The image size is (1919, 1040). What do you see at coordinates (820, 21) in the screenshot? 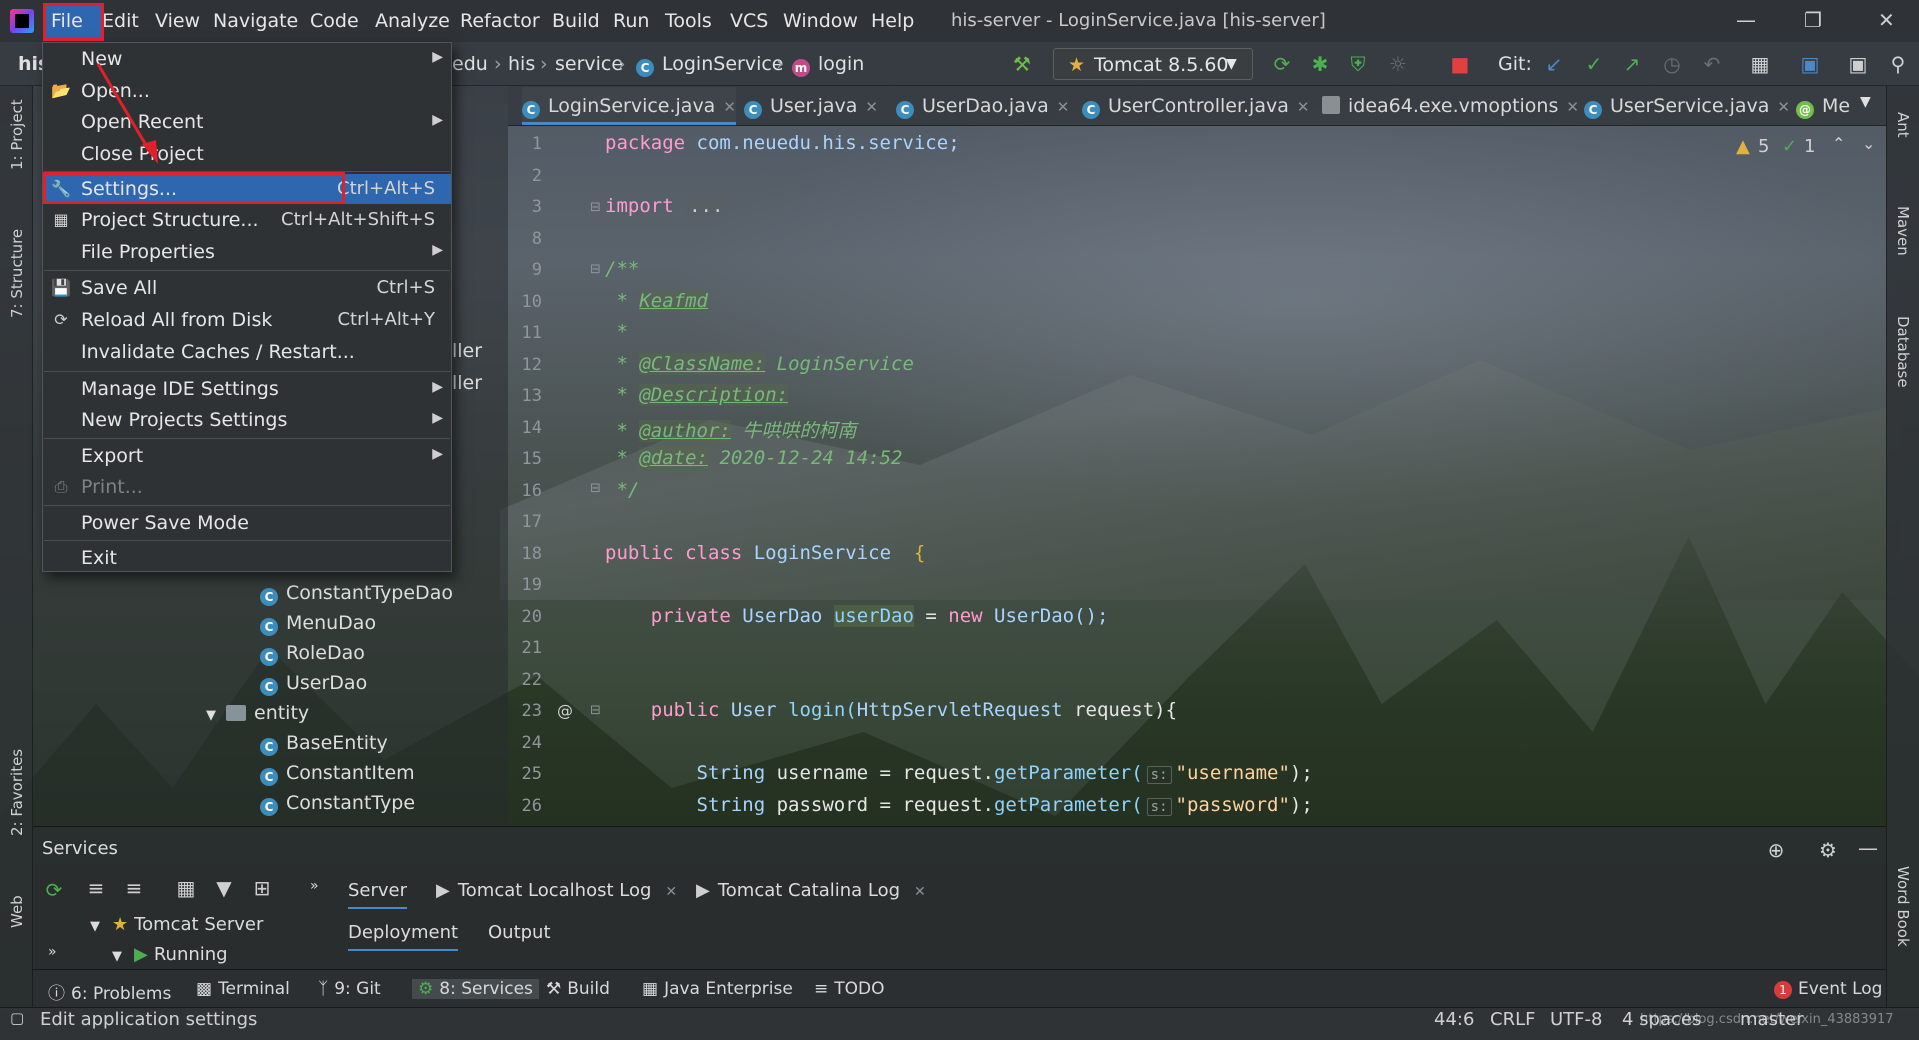
I see `menu-window: Window` at bounding box center [820, 21].